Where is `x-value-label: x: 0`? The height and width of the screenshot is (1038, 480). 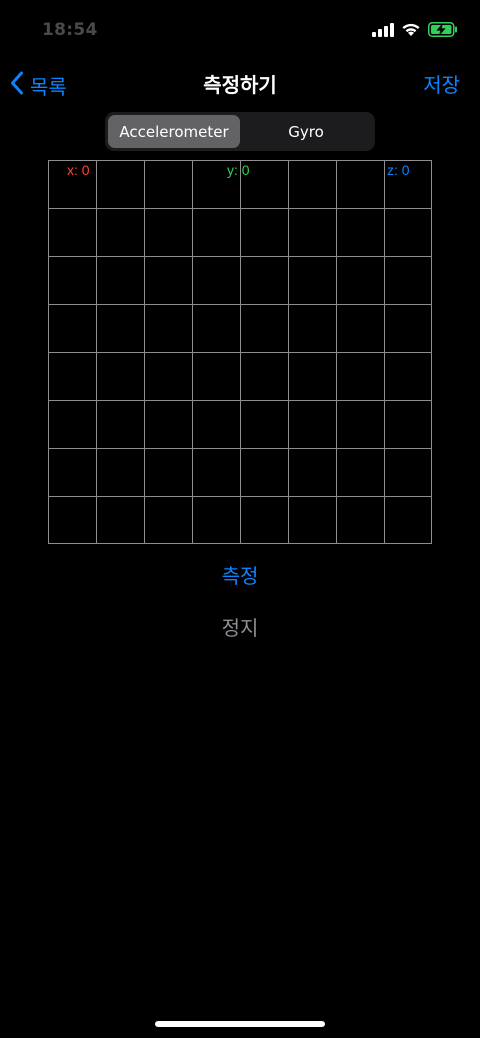 x-value-label: x: 0 is located at coordinates (78, 170).